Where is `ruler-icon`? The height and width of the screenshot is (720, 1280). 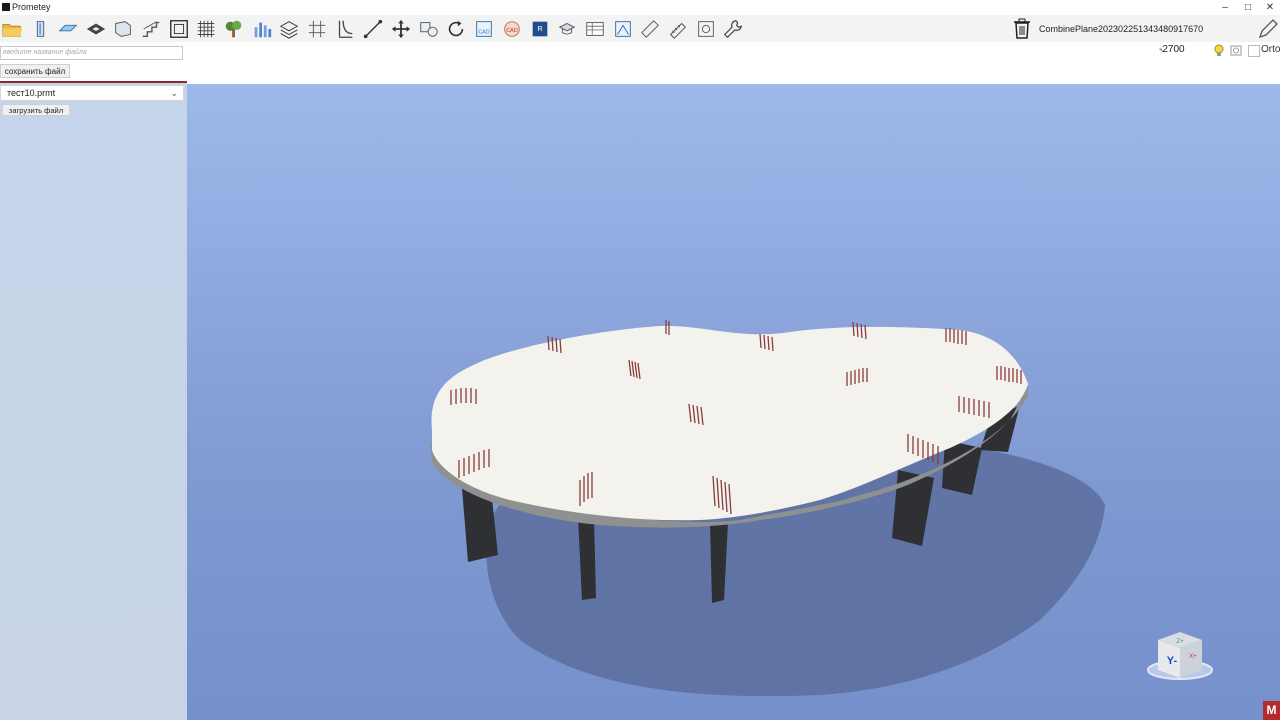
ruler-icon is located at coordinates (650, 29).